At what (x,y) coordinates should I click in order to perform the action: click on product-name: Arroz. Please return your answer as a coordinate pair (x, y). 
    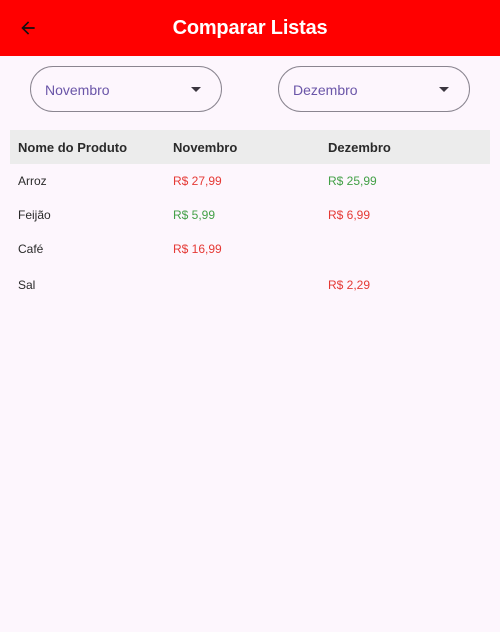
    Looking at the image, I should click on (32, 181).